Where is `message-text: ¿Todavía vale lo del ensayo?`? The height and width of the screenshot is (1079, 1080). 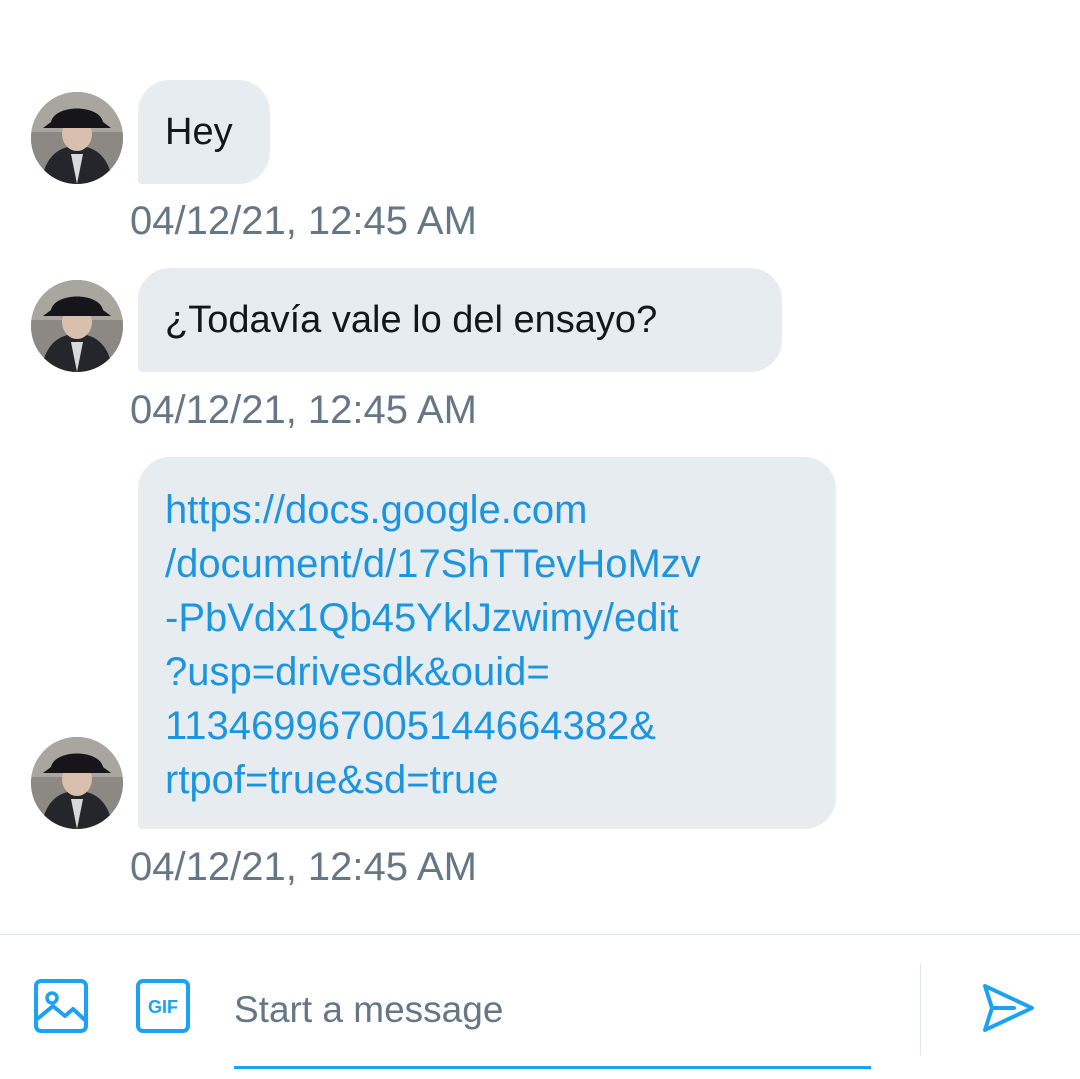 message-text: ¿Todavía vale lo del ensayo? is located at coordinates (411, 320).